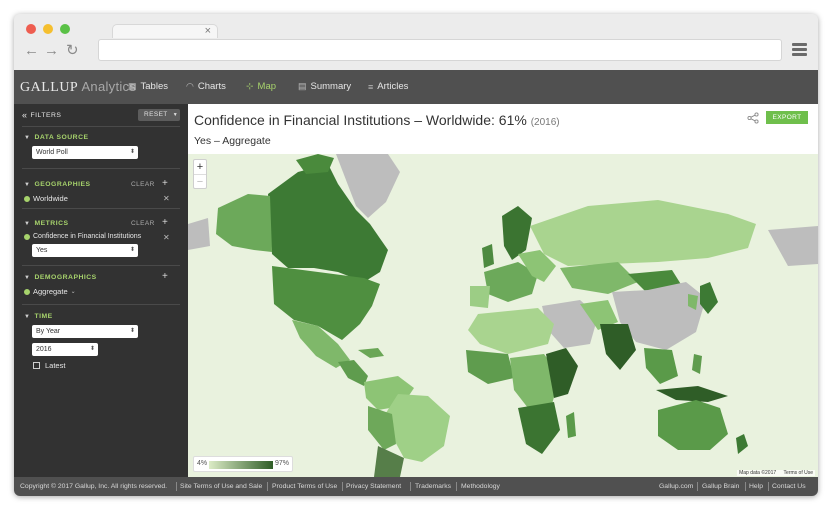  What do you see at coordinates (202, 463) in the screenshot?
I see `legend-min-label: 4%` at bounding box center [202, 463].